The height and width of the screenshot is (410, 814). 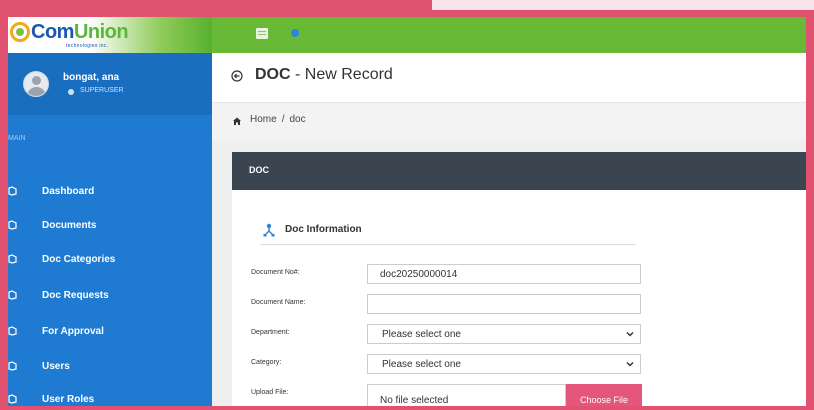 What do you see at coordinates (509, 78) in the screenshot?
I see `page-header: DOC - New Record` at bounding box center [509, 78].